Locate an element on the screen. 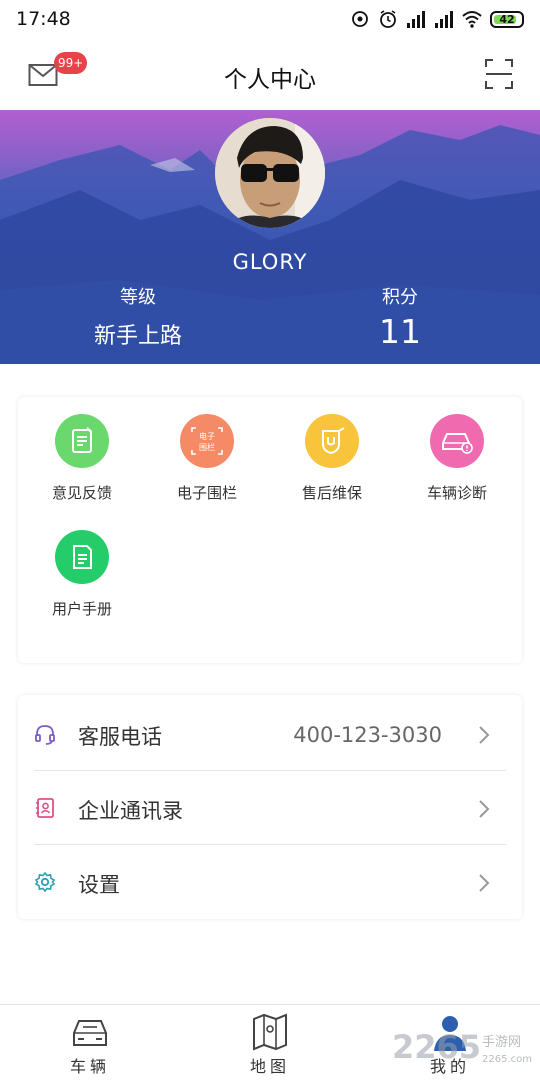 The height and width of the screenshot is (1080, 540). diagnosis-icon is located at coordinates (457, 441).